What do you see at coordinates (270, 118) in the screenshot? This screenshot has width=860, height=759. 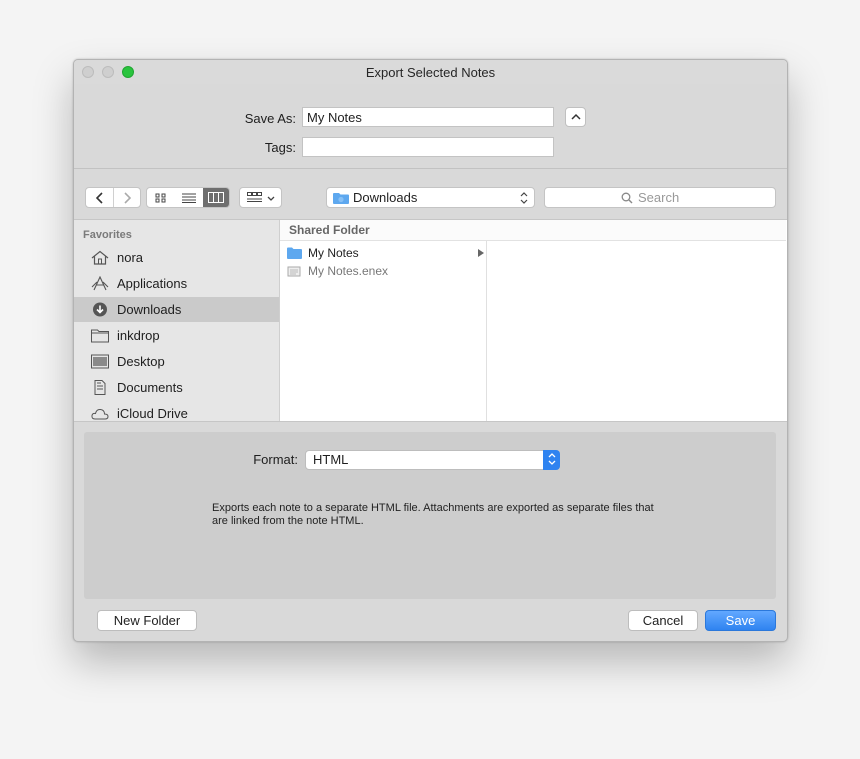 I see `save-as-label: Save As:` at bounding box center [270, 118].